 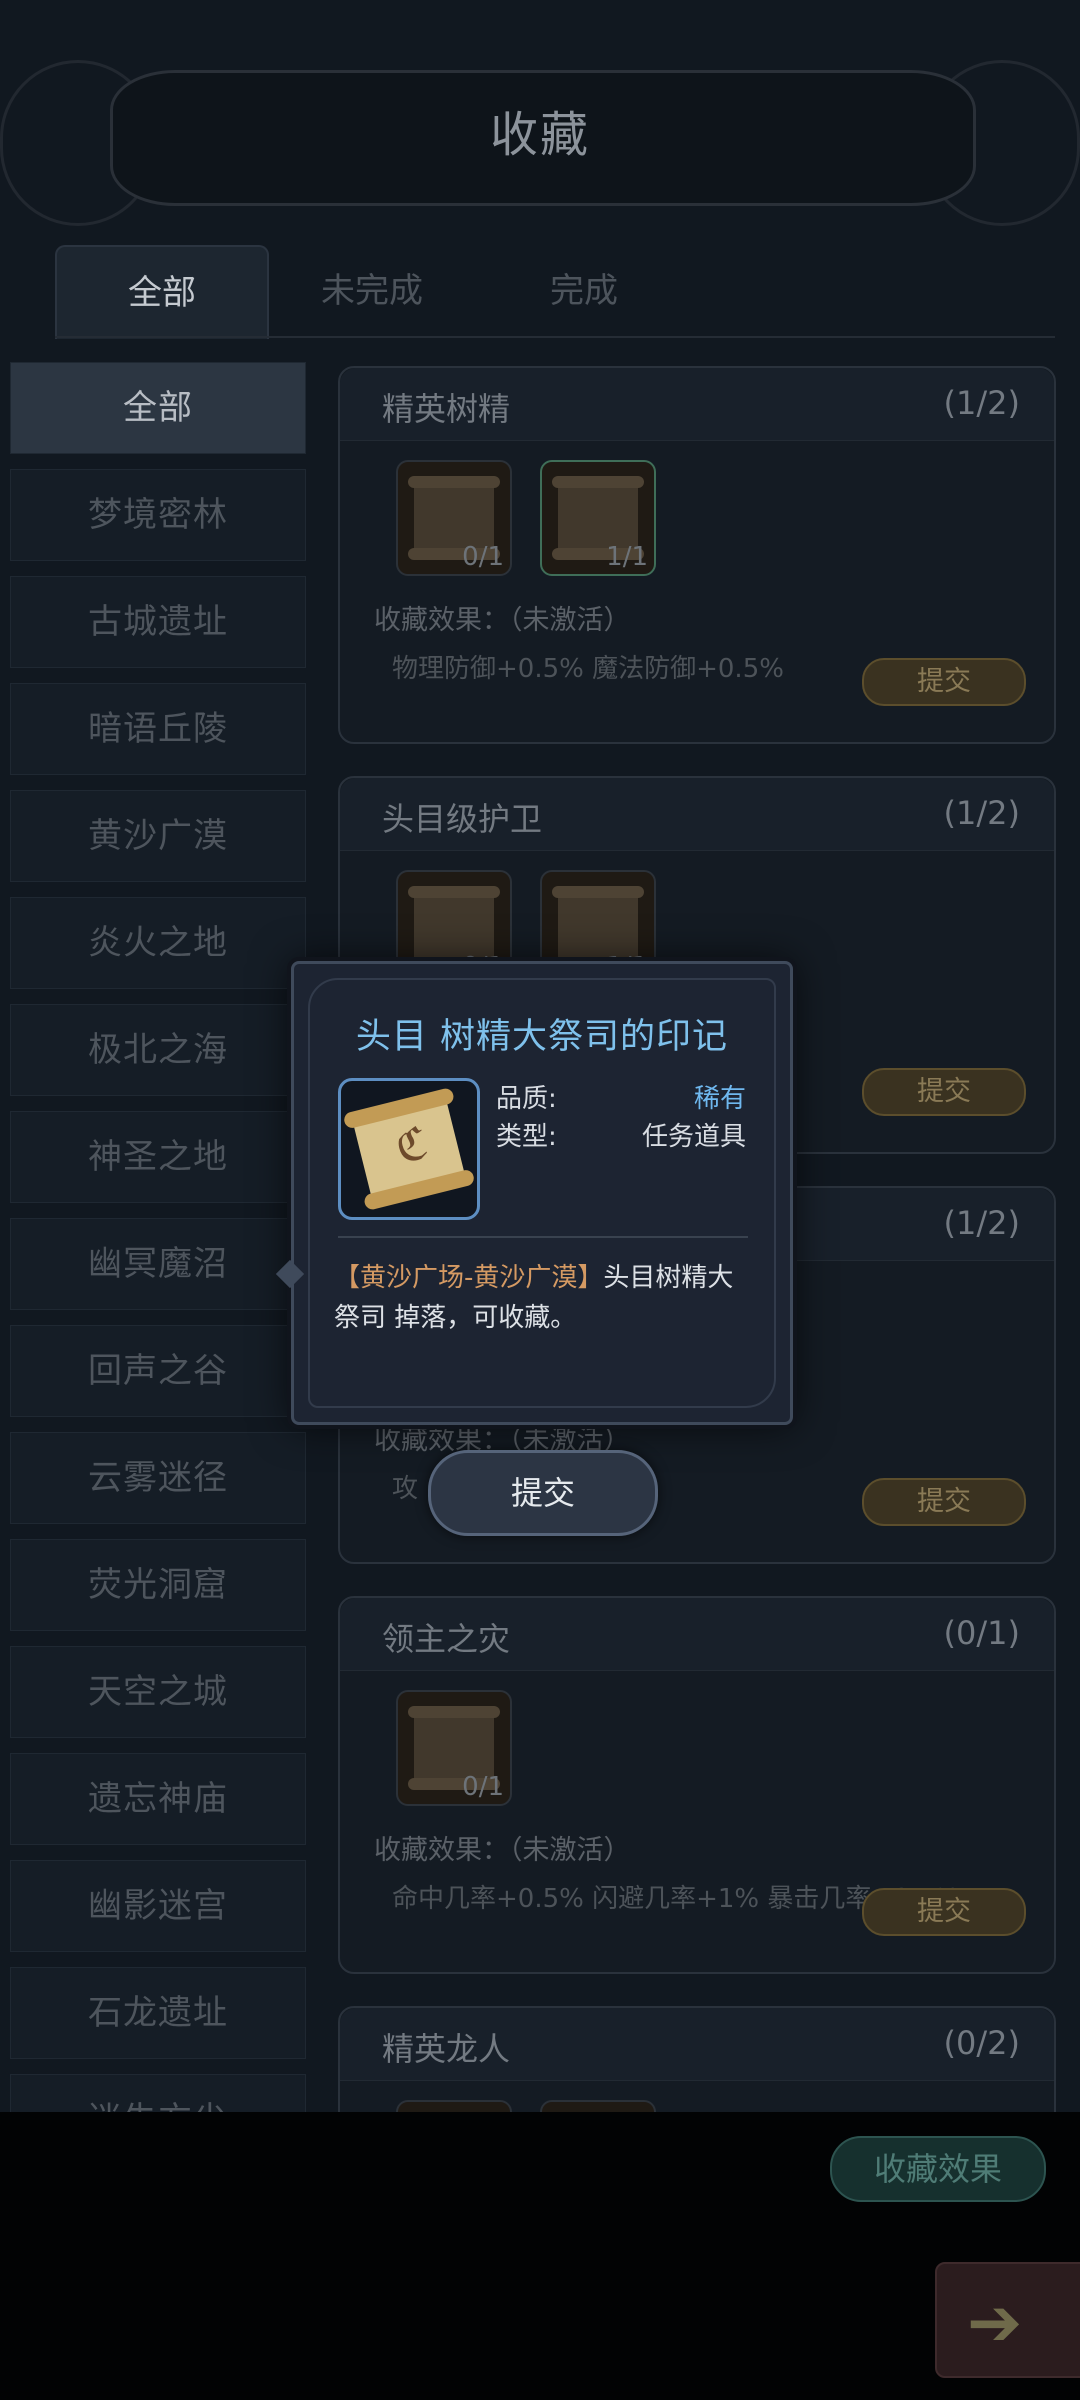 What do you see at coordinates (158, 1585) in the screenshot?
I see `sidebar-item-region: 荧光洞窟` at bounding box center [158, 1585].